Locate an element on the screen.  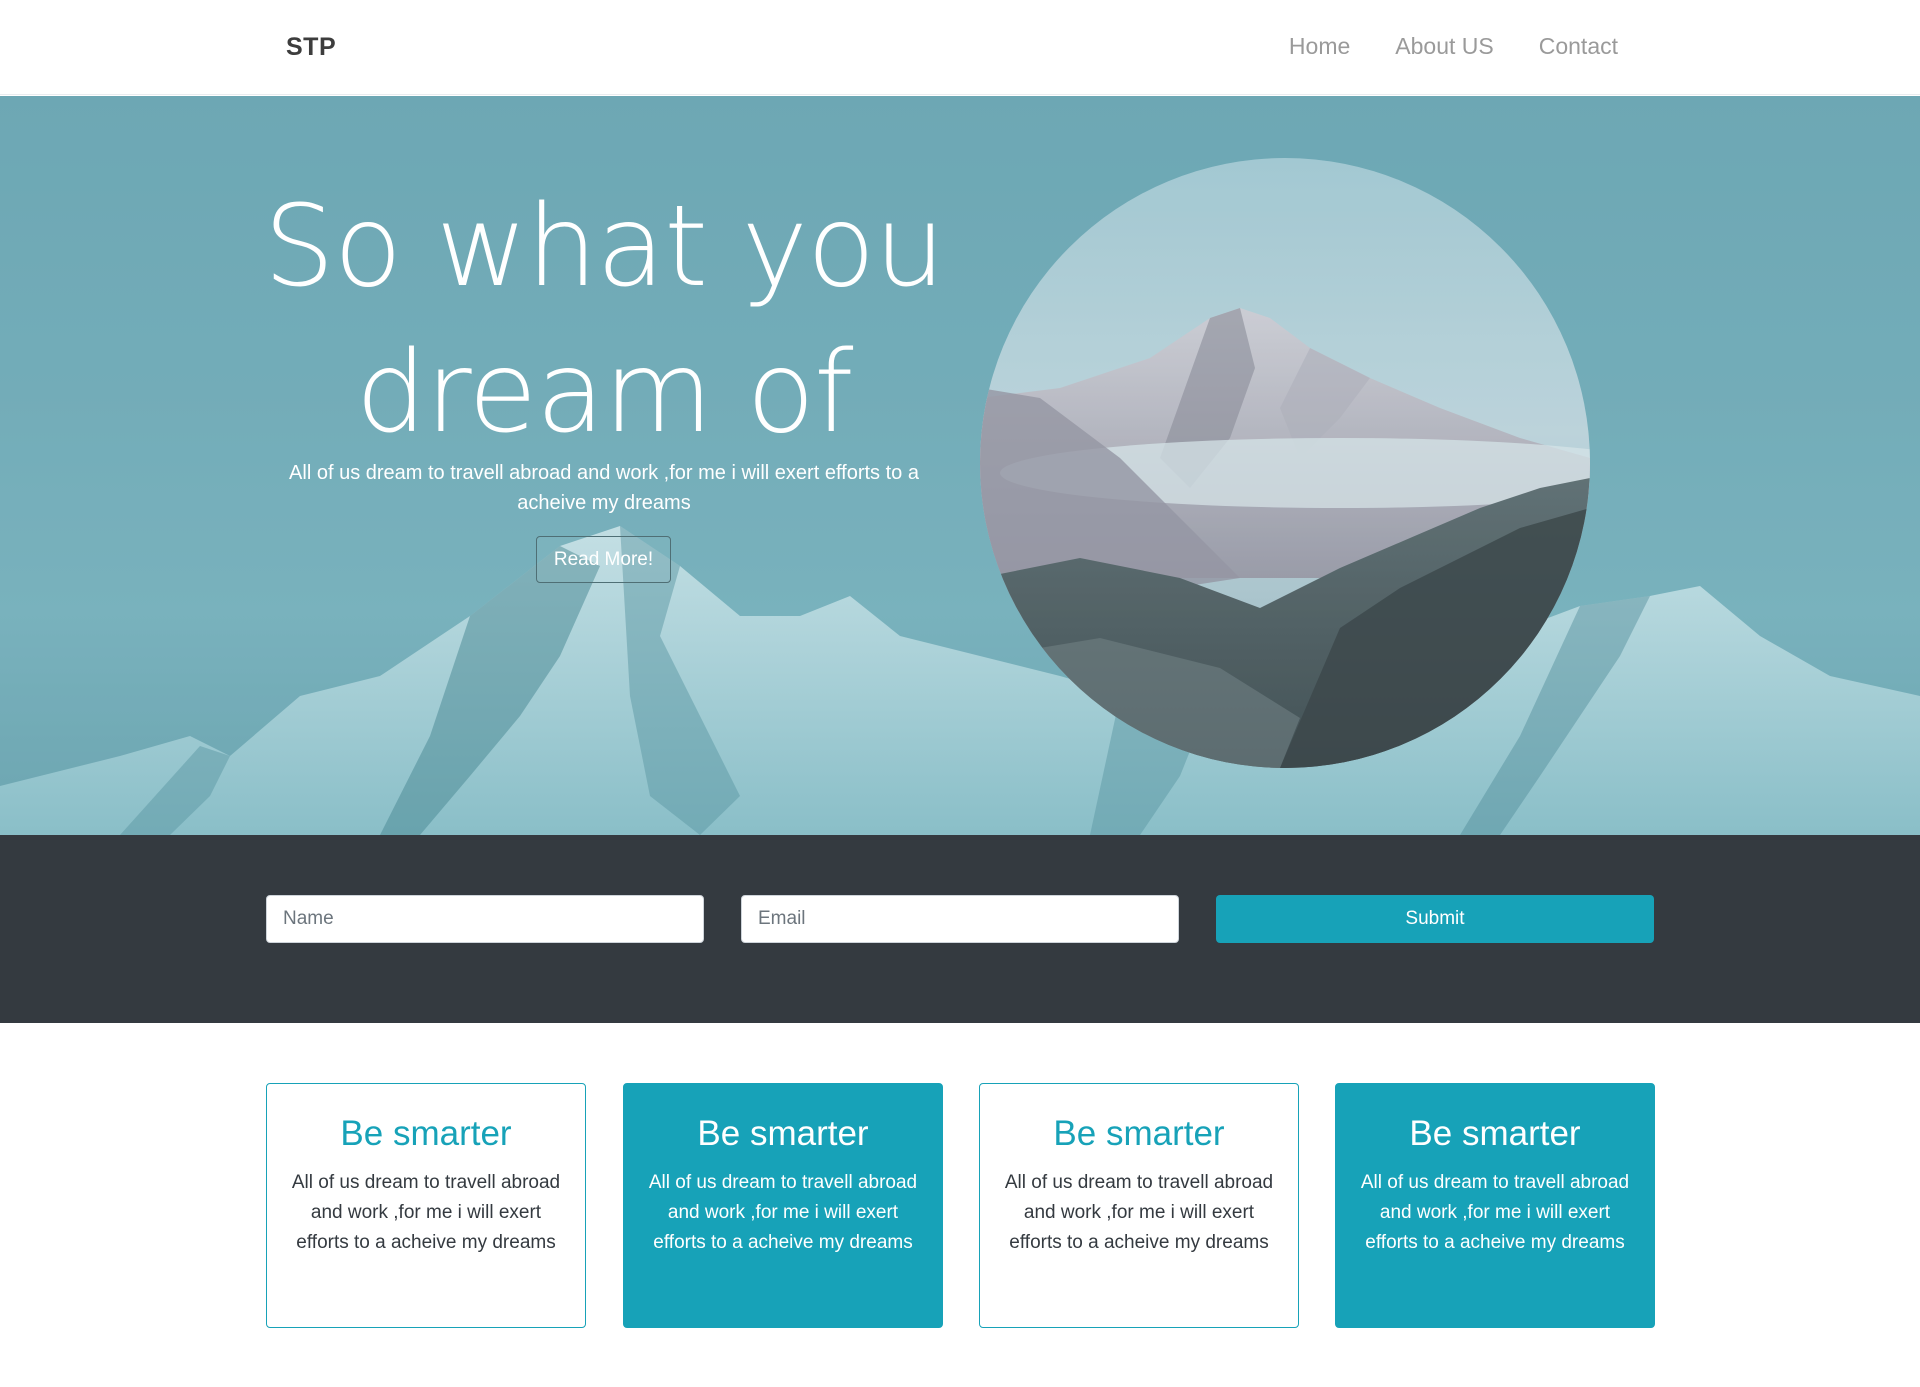
nav-link-home: Home is located at coordinates (1319, 46).